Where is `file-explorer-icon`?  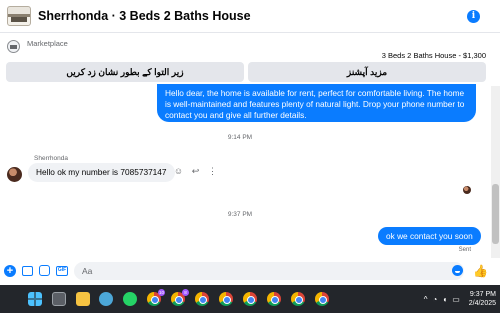
file-explorer-icon is located at coordinates (83, 299).